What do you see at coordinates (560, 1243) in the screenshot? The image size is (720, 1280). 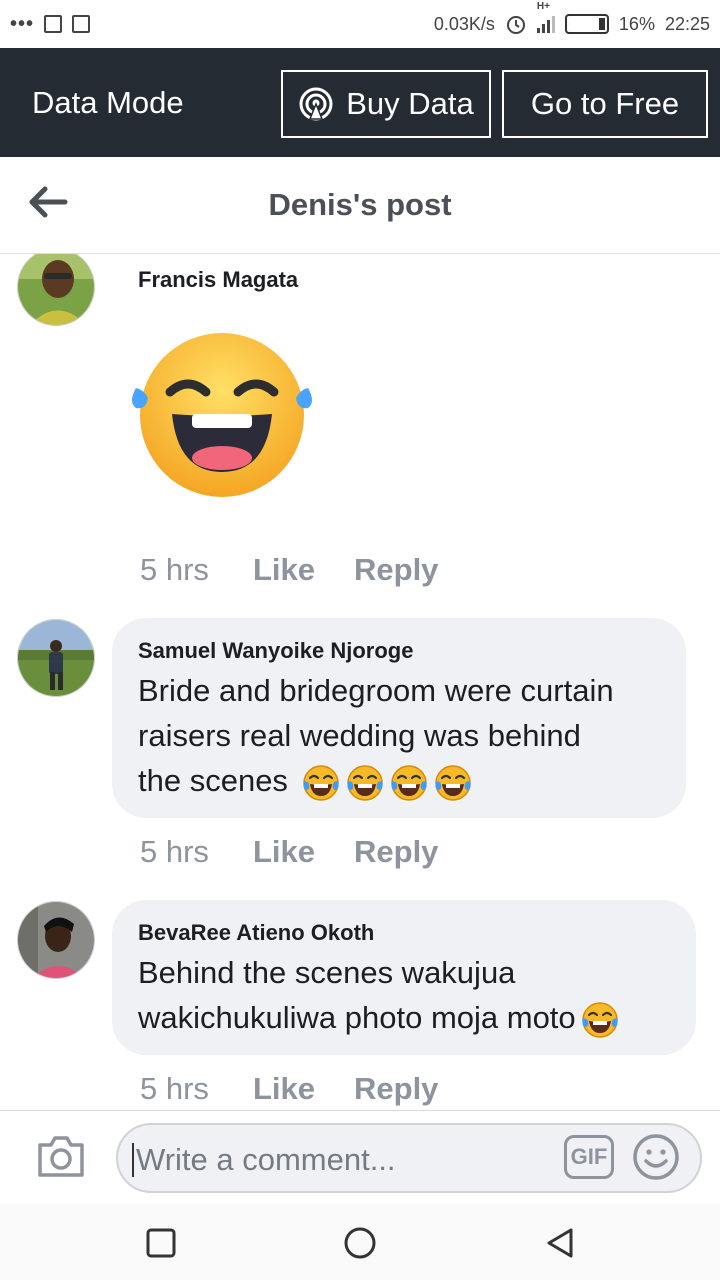 I see `back-icon` at bounding box center [560, 1243].